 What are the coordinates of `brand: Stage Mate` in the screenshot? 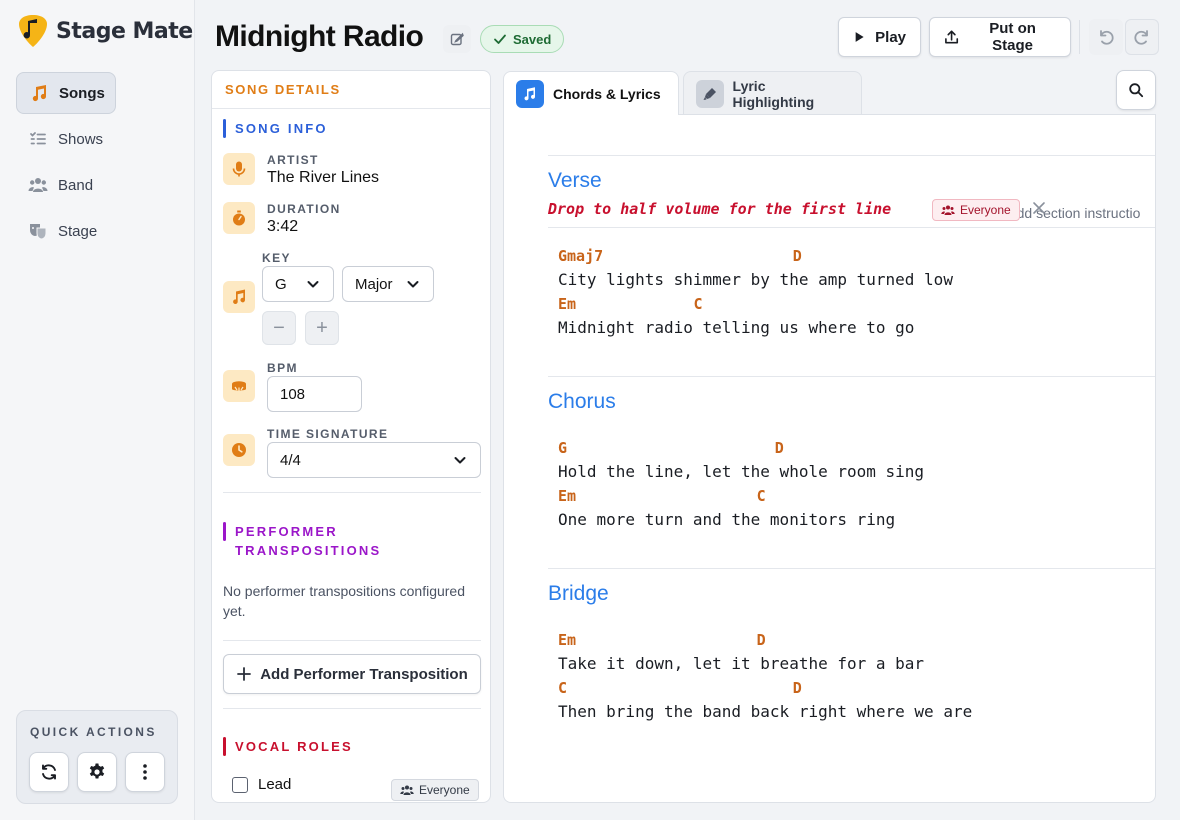 It's located at (105, 31).